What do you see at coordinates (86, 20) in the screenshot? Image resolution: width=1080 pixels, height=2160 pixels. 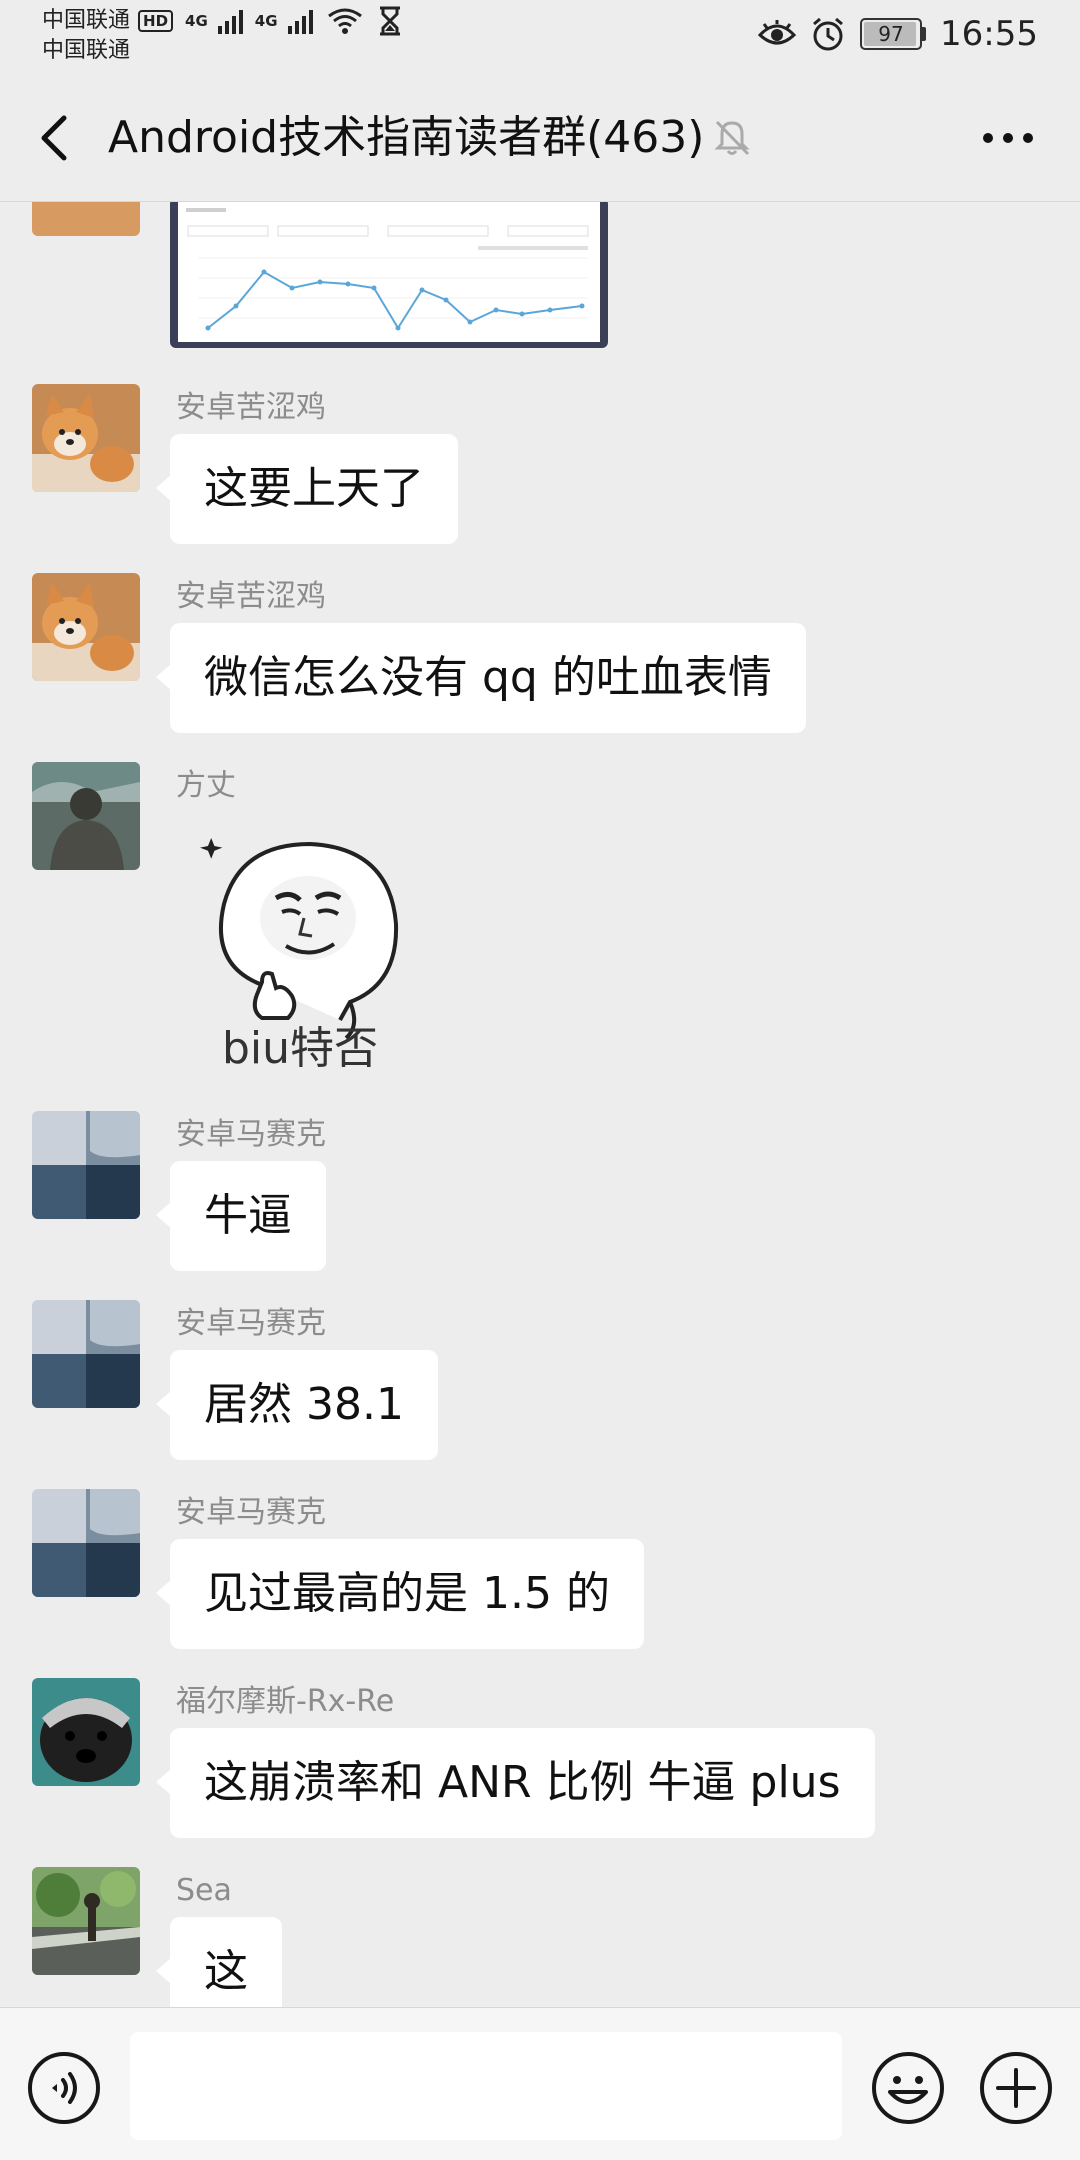 I see `carrier-1-label: 中国联通` at bounding box center [86, 20].